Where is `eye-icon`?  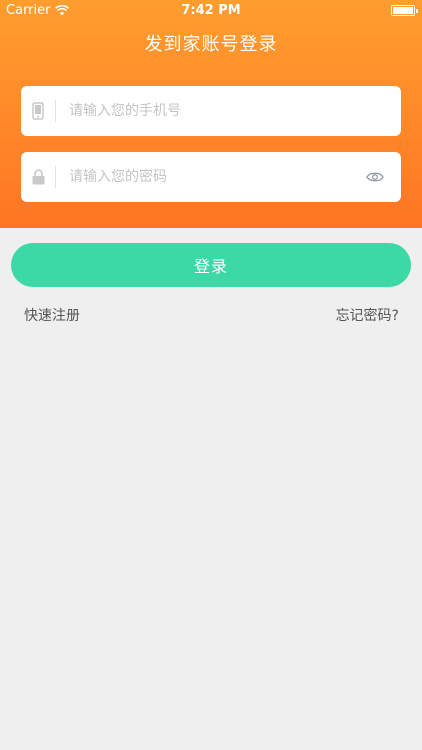 eye-icon is located at coordinates (375, 177).